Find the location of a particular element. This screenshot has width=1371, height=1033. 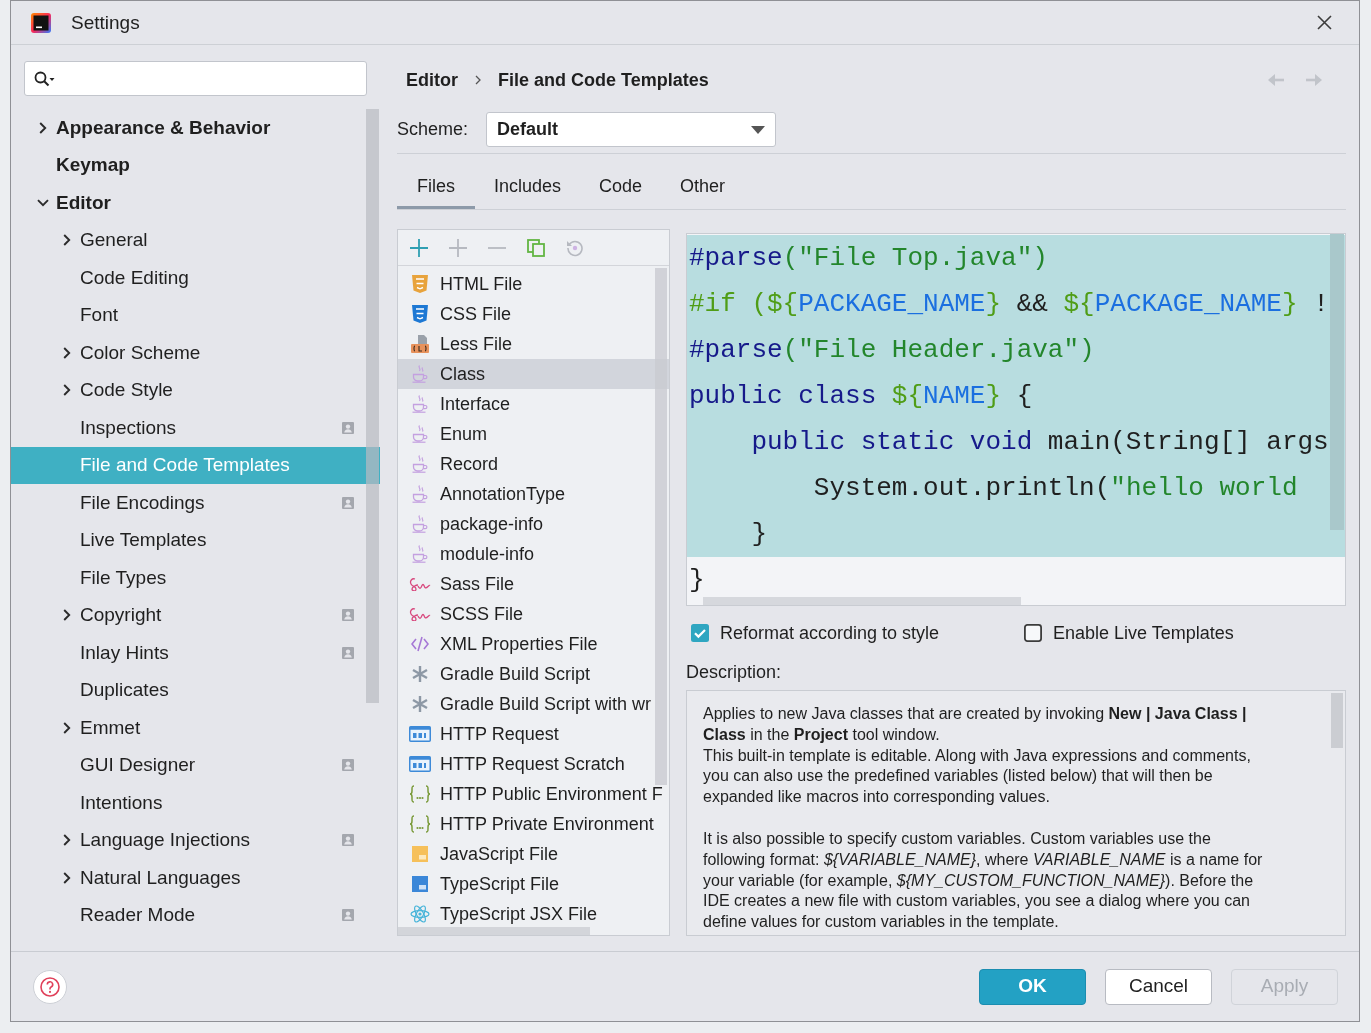

template-item: HTTP Request is located at coordinates (499, 734).